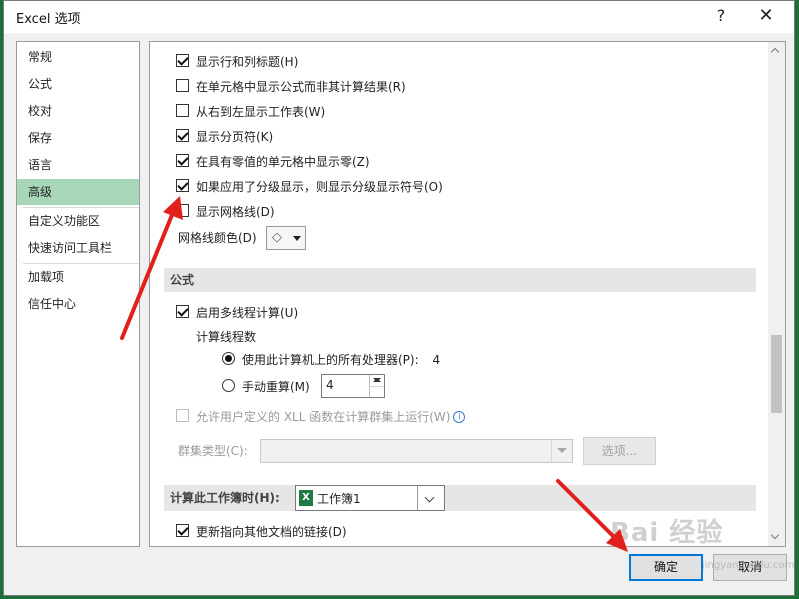 The image size is (799, 599). What do you see at coordinates (460, 280) in the screenshot?
I see `section-header-formulas: 公式` at bounding box center [460, 280].